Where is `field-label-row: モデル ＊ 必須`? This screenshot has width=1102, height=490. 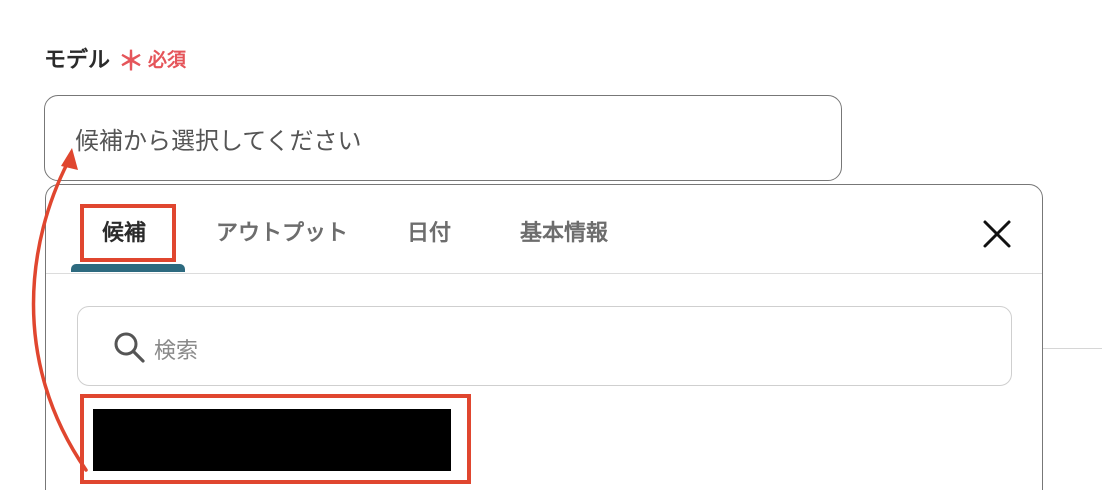 field-label-row: モデル ＊ 必須 is located at coordinates (115, 59).